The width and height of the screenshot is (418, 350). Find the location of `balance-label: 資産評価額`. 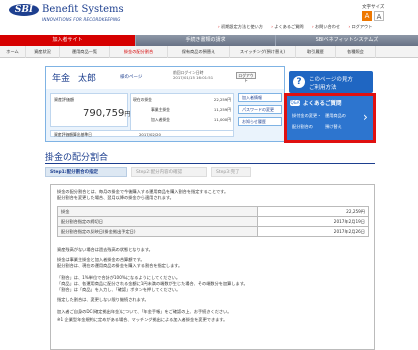

balance-label: 資産評価額 is located at coordinates (64, 99).